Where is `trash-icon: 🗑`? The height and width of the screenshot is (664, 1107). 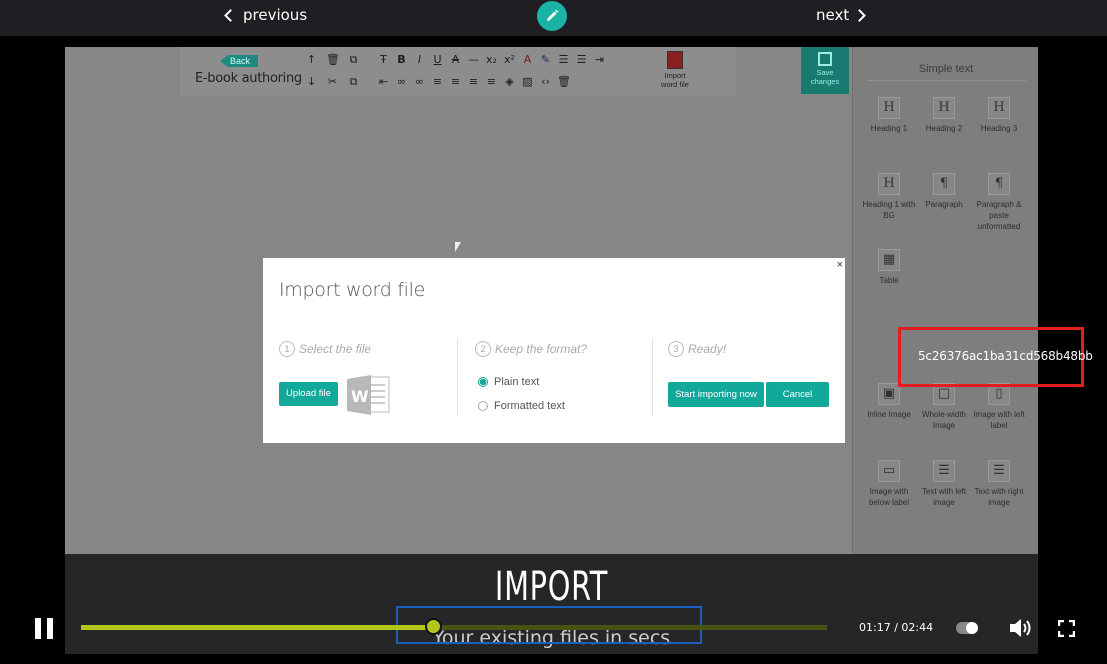
trash-icon: 🗑 is located at coordinates (333, 59).